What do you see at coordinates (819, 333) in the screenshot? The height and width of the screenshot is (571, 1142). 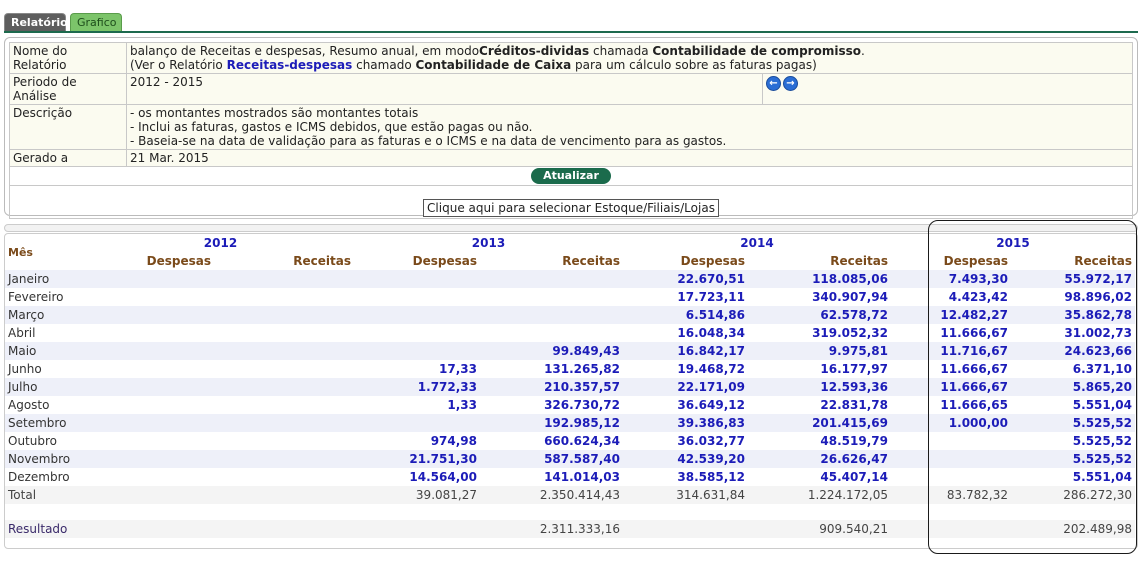 I see `amount-cell: 319.052,32` at bounding box center [819, 333].